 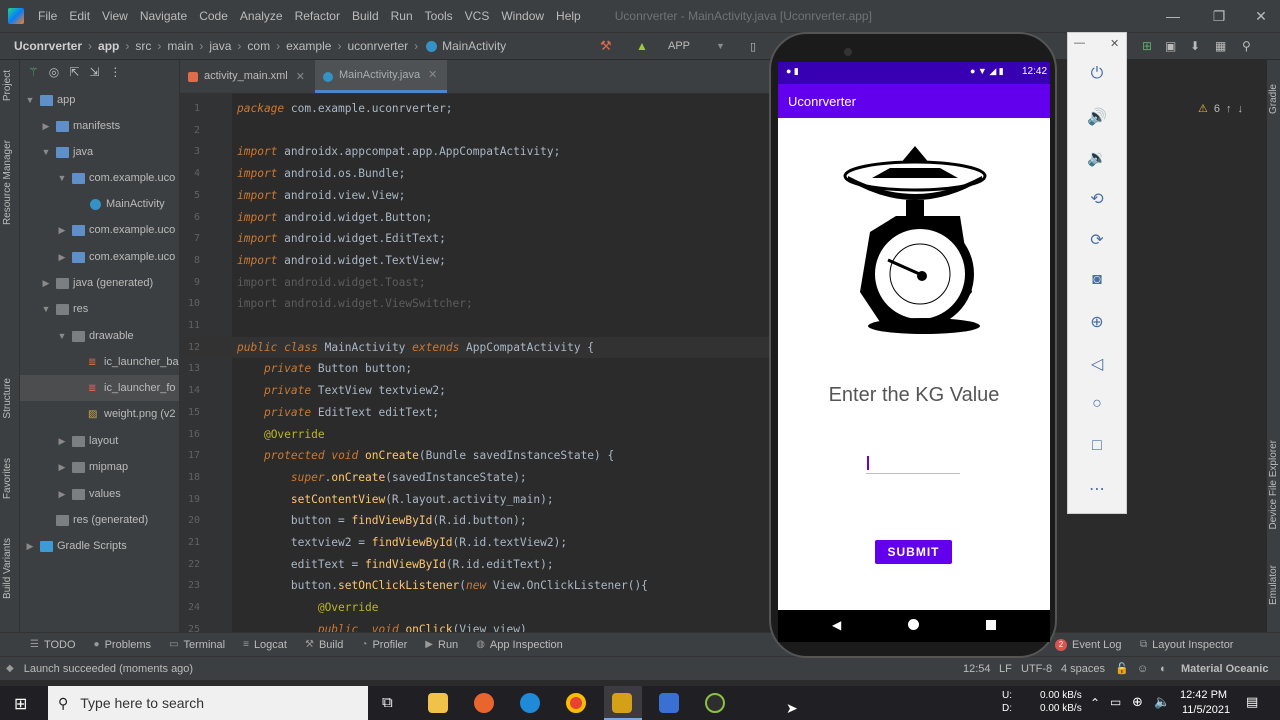 I want to click on clock-time: 12:42 PM, so click(x=1203, y=695).